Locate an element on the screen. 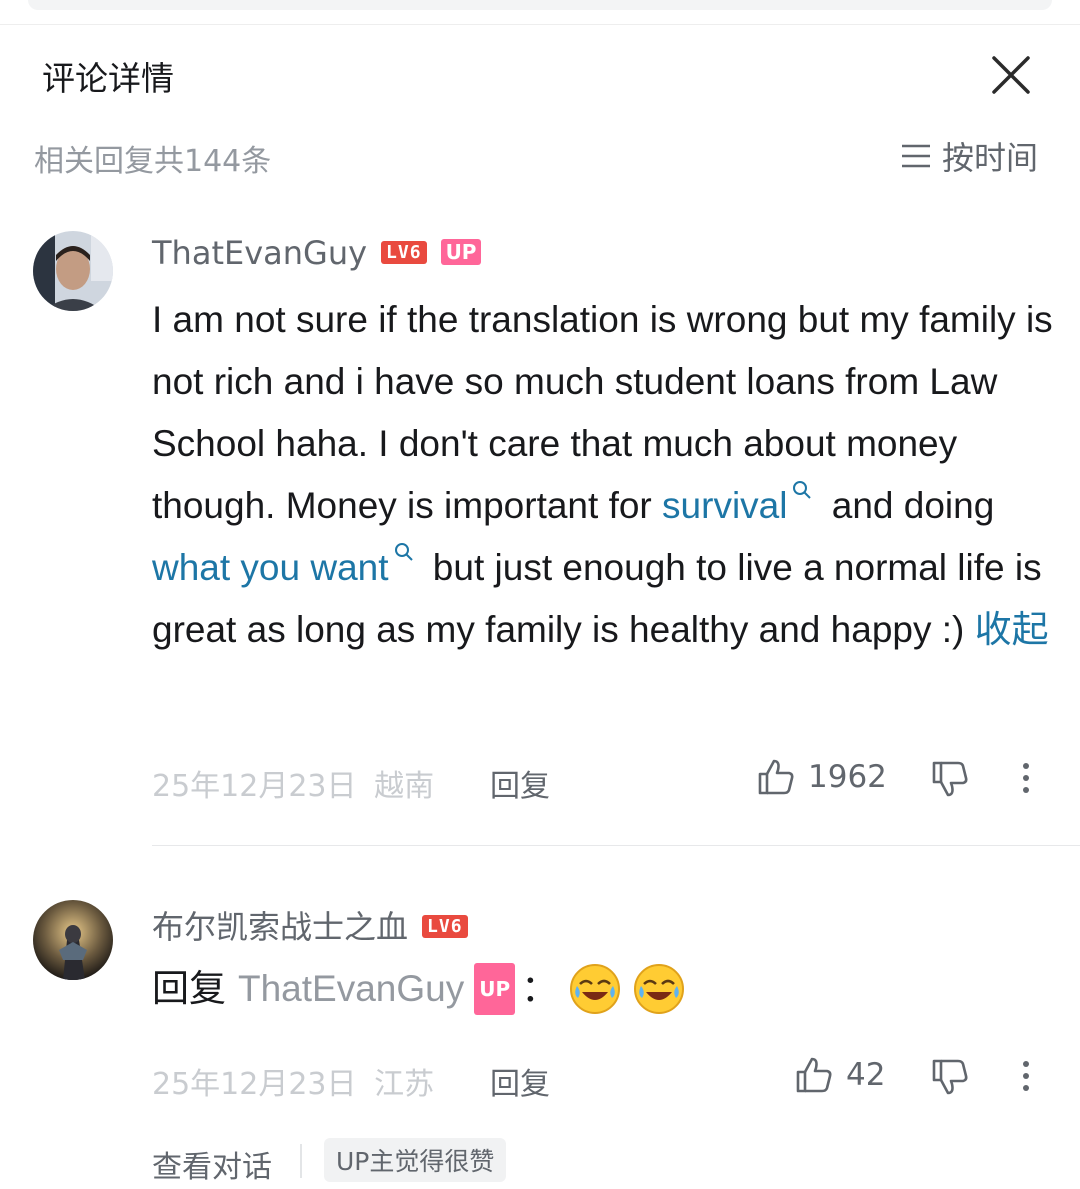 Image resolution: width=1080 pixels, height=1189 pixels. like-button: 42 is located at coordinates (839, 1075).